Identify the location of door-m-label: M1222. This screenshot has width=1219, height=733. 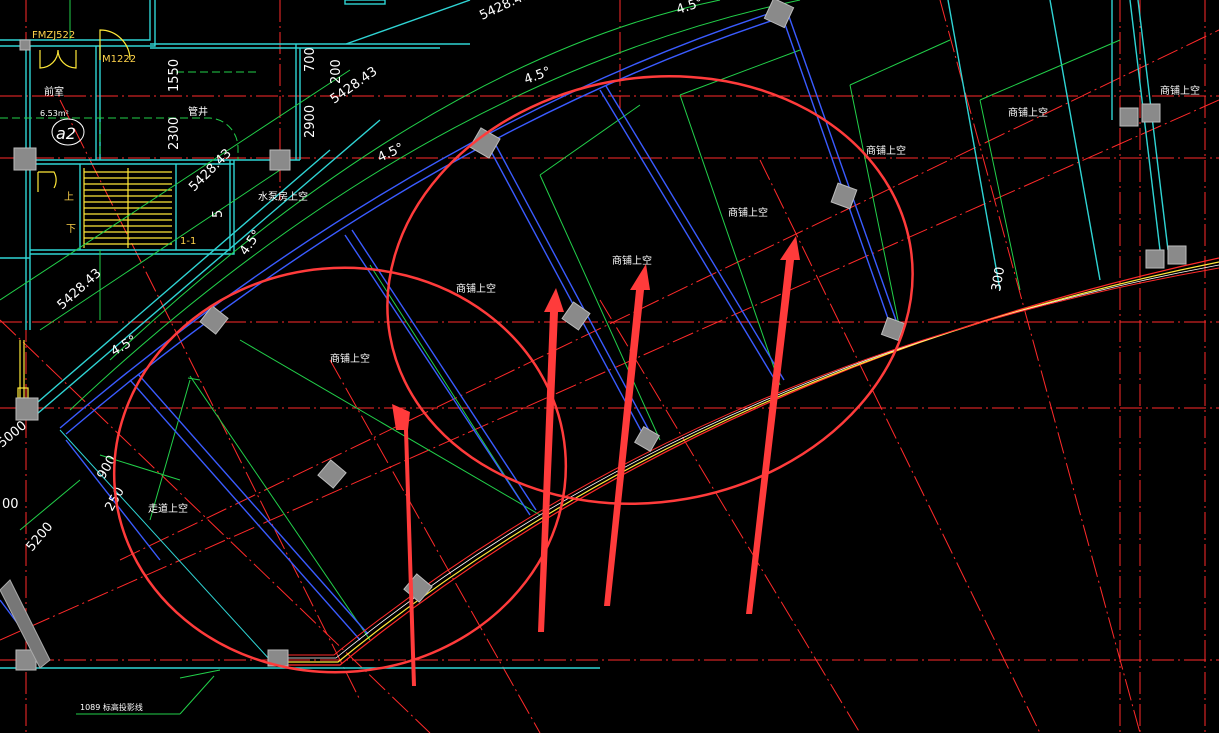
(119, 59).